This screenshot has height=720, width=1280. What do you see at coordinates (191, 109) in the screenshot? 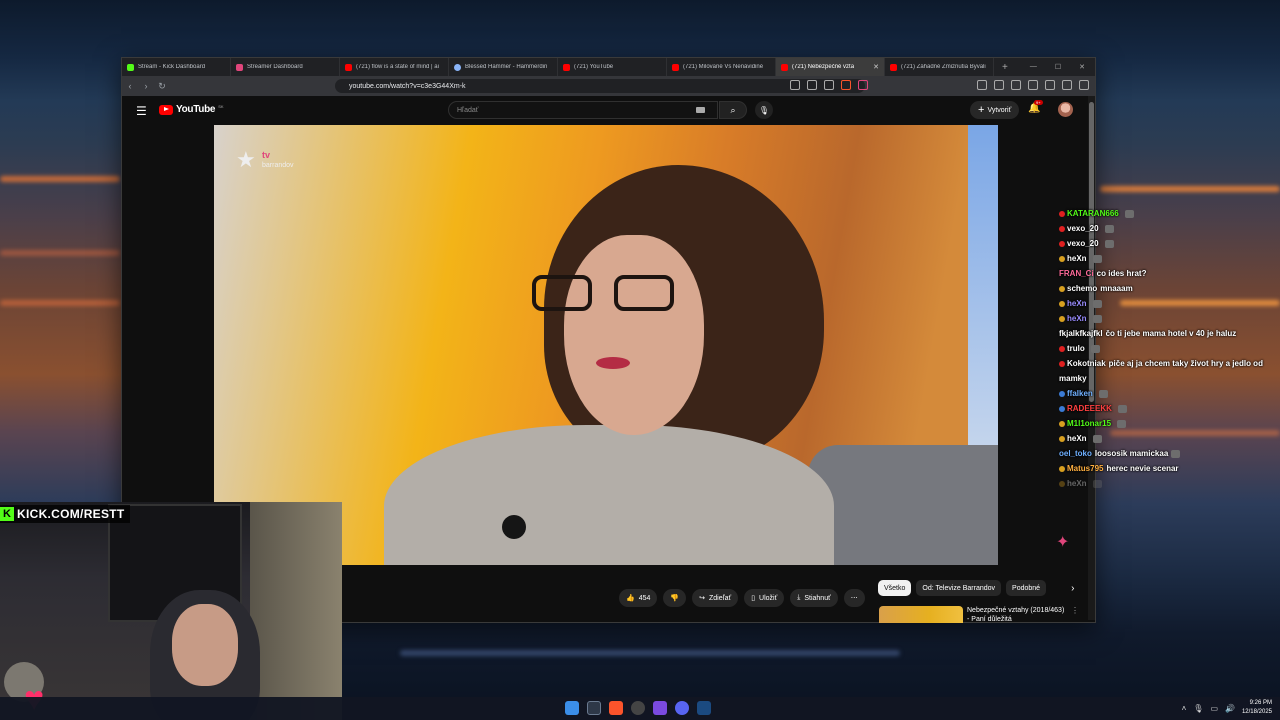
I see `youtube-logo: YouTube SK` at bounding box center [191, 109].